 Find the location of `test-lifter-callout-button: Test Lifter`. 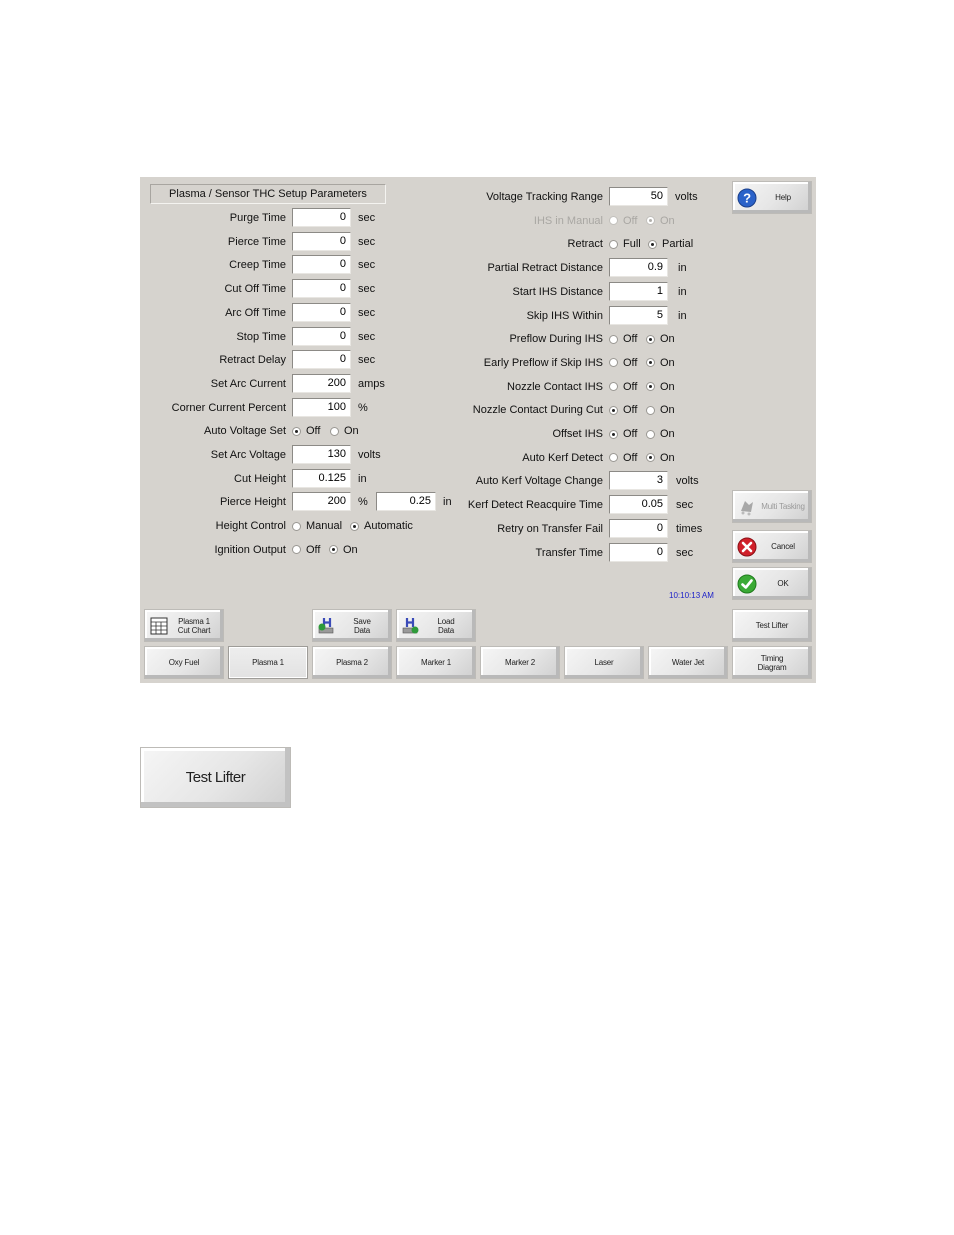

test-lifter-callout-button: Test Lifter is located at coordinates (215, 777).